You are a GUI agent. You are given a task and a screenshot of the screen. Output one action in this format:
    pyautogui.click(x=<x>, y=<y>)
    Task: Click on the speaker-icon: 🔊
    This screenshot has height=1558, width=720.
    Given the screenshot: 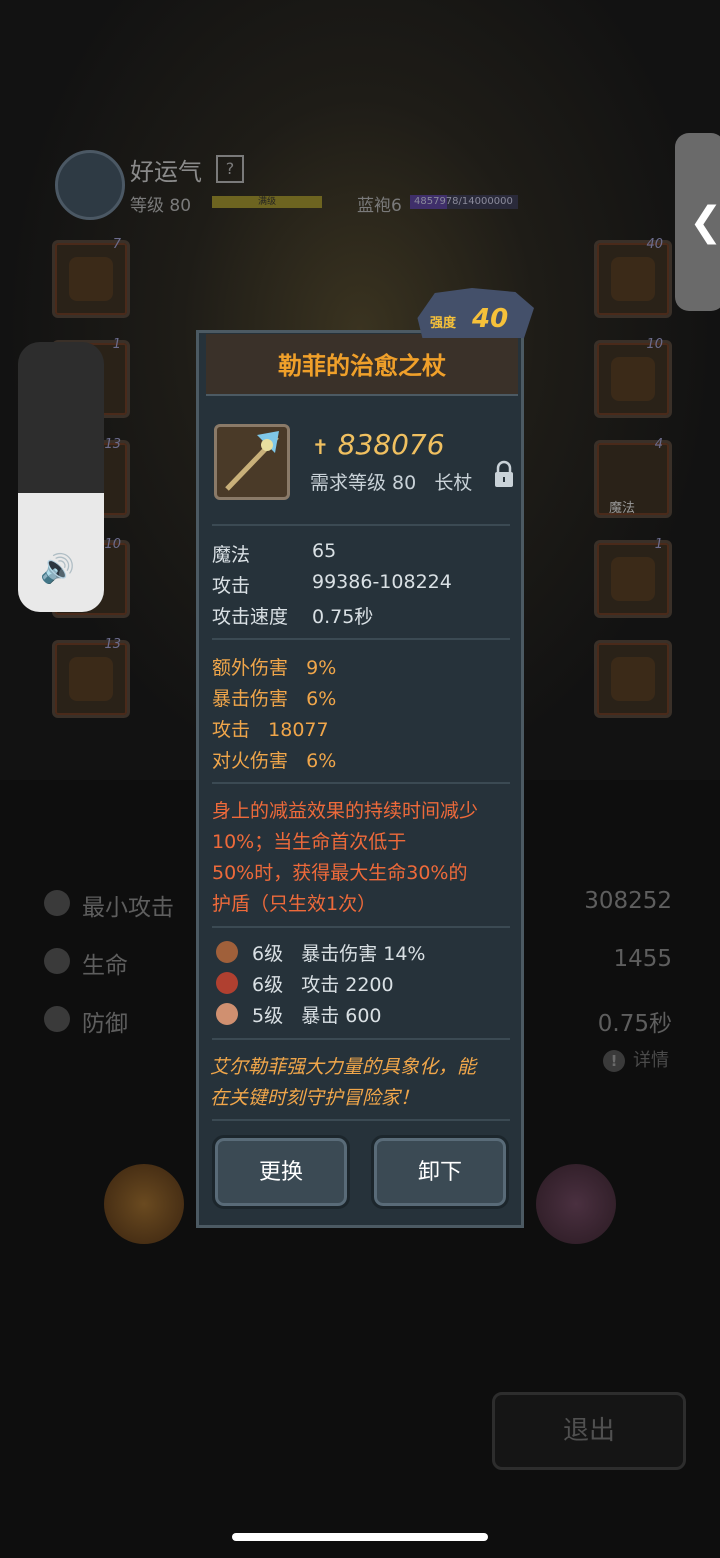 What is the action you would take?
    pyautogui.click(x=57, y=568)
    